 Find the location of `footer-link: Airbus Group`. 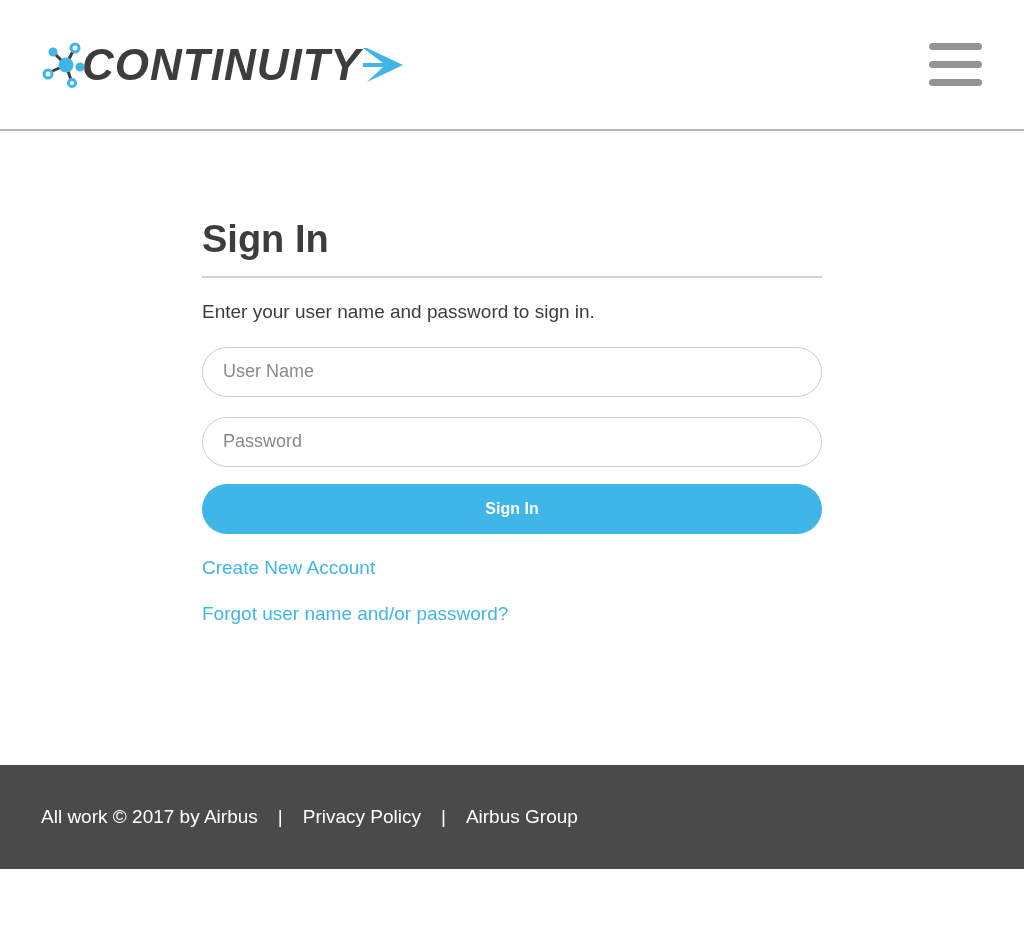

footer-link: Airbus Group is located at coordinates (521, 817).